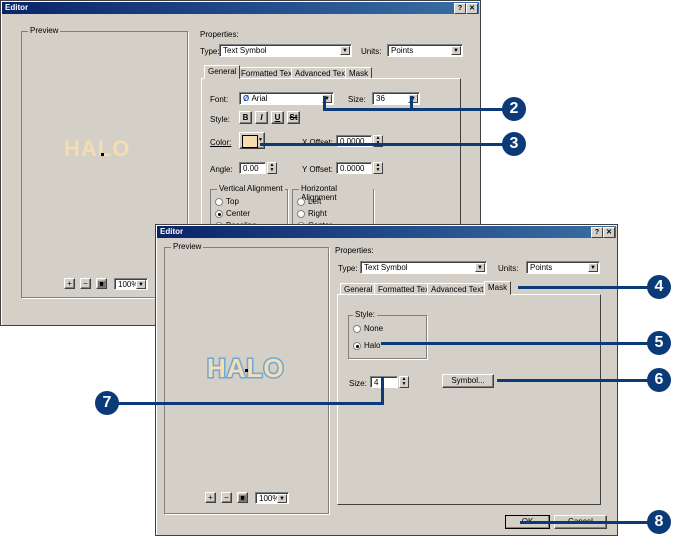  Describe the element at coordinates (593, 267) in the screenshot. I see `front-units-dropdown-icon: ▼` at that location.